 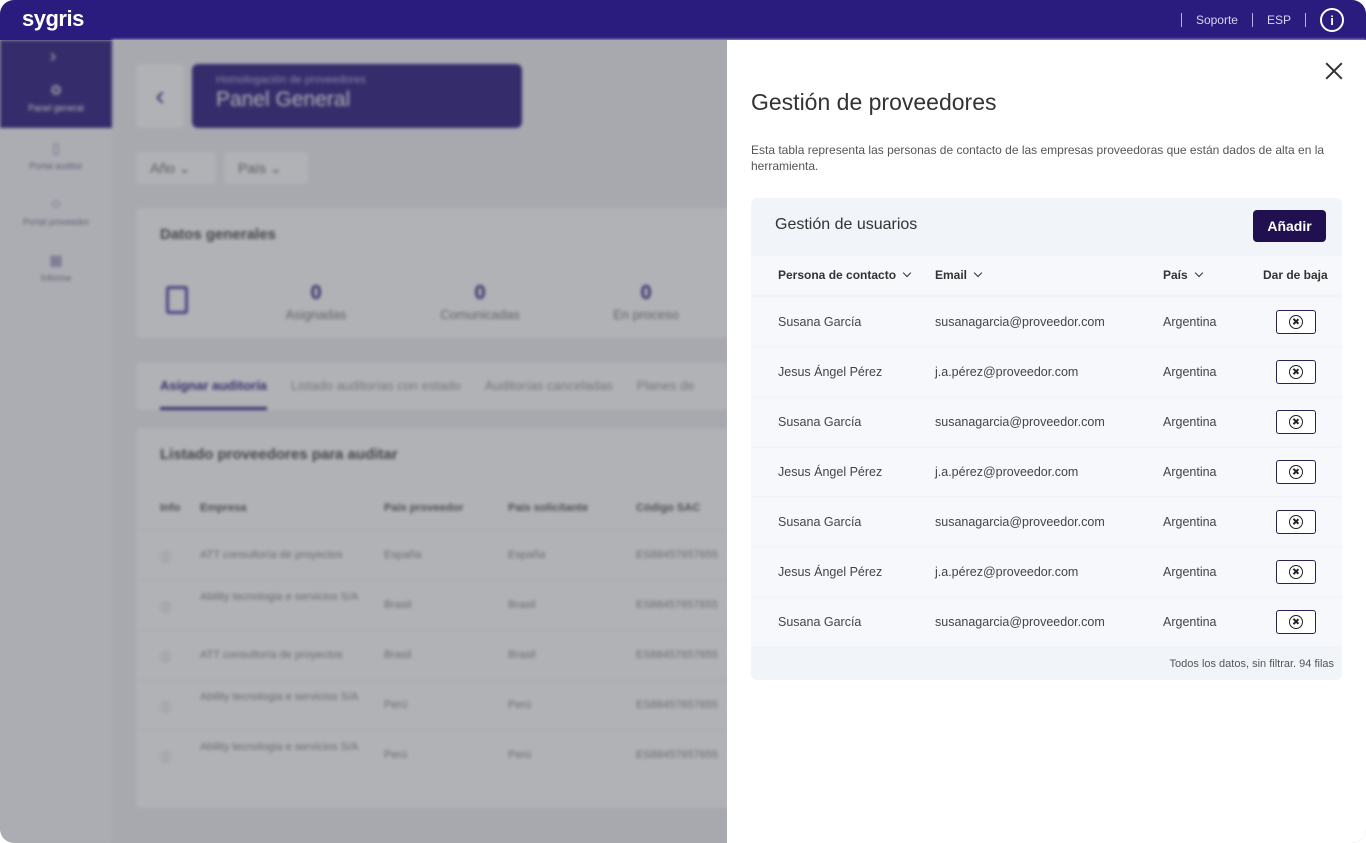 I want to click on close-icon, so click(x=1334, y=71).